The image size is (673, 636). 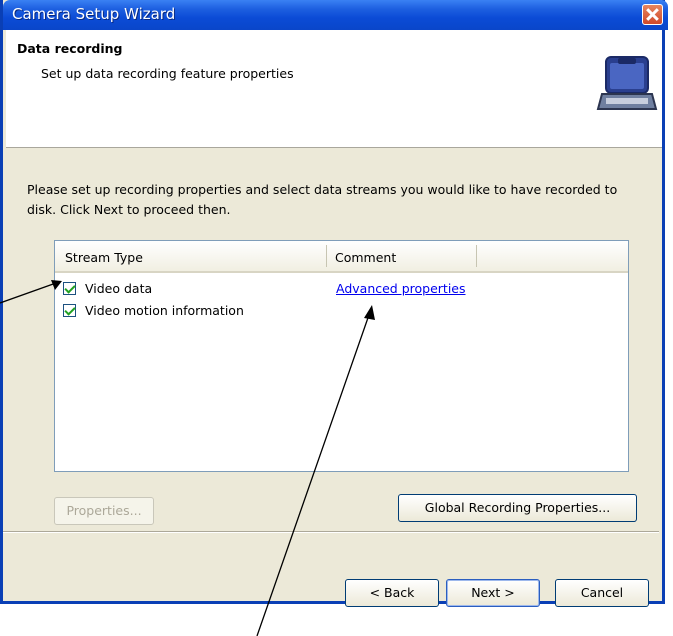 What do you see at coordinates (493, 593) in the screenshot?
I see `next-button: Next >` at bounding box center [493, 593].